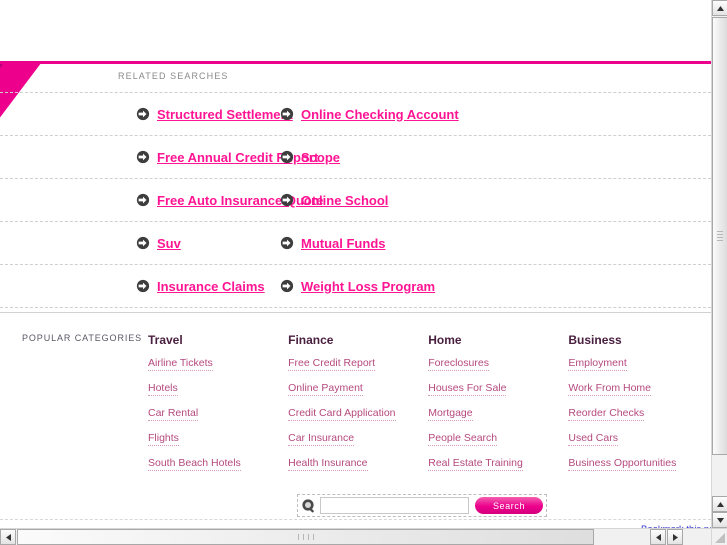  Describe the element at coordinates (355, 62) in the screenshot. I see `header-accent-rule` at that location.